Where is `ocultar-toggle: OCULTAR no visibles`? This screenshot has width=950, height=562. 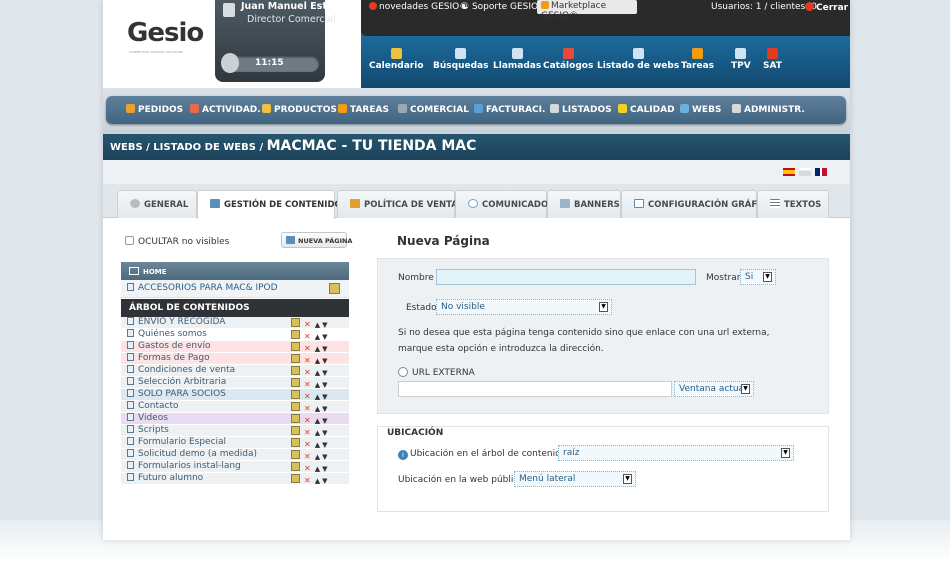 ocultar-toggle: OCULTAR no visibles is located at coordinates (177, 241).